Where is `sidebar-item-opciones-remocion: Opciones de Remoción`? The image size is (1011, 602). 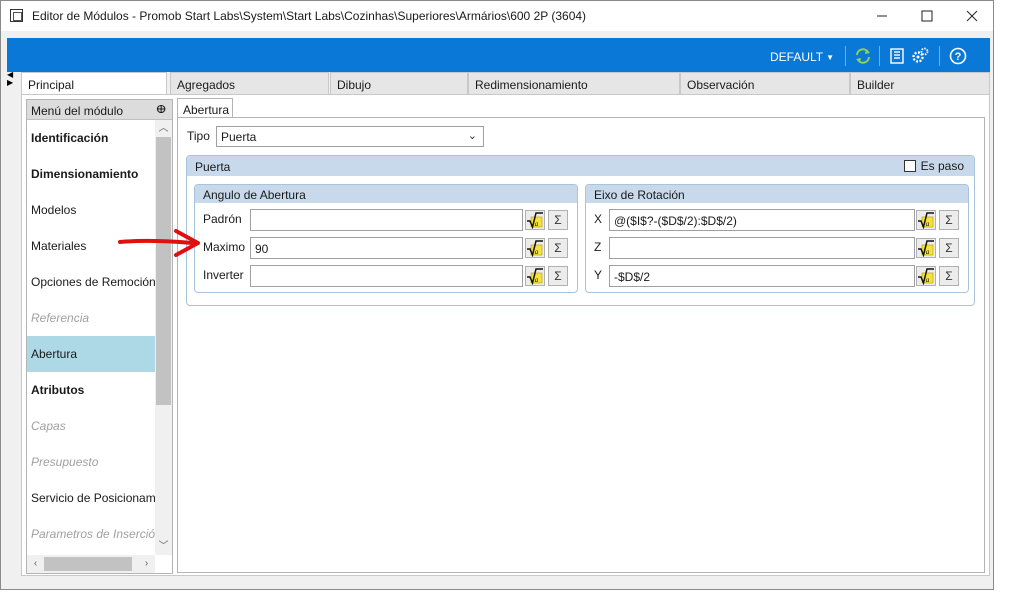
sidebar-item-opciones-remocion: Opciones de Remoción is located at coordinates (91, 282).